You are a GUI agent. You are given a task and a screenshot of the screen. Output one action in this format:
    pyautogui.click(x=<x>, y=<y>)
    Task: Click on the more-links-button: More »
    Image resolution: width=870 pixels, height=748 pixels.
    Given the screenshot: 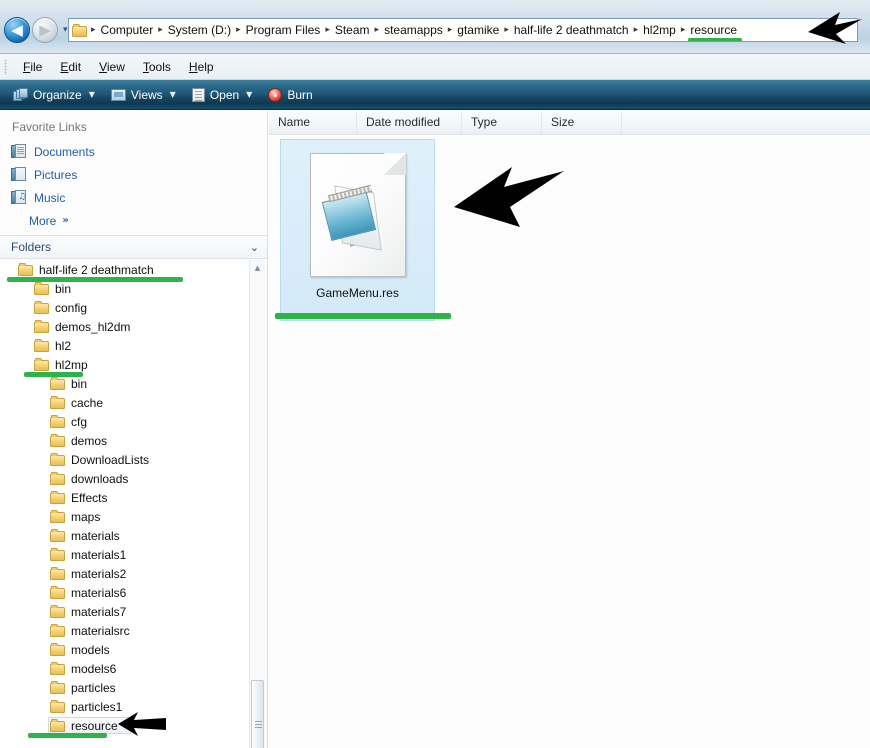 What is the action you would take?
    pyautogui.click(x=133, y=220)
    